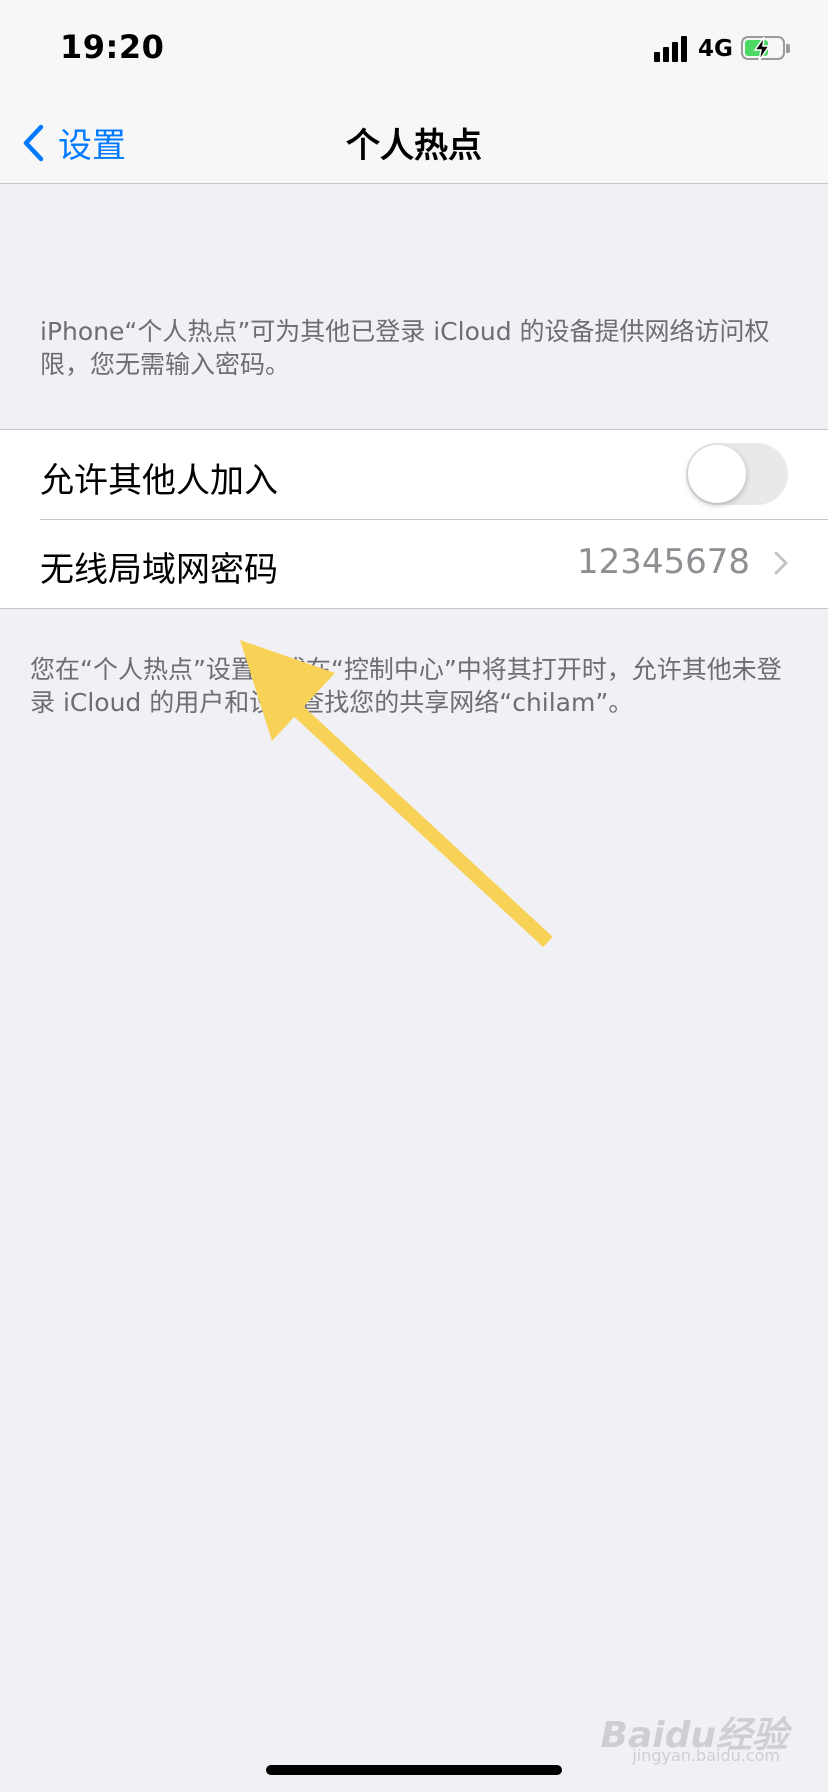 This screenshot has height=1792, width=828. What do you see at coordinates (706, 1755) in the screenshot?
I see `watermark-url: jingyan.baidu.com` at bounding box center [706, 1755].